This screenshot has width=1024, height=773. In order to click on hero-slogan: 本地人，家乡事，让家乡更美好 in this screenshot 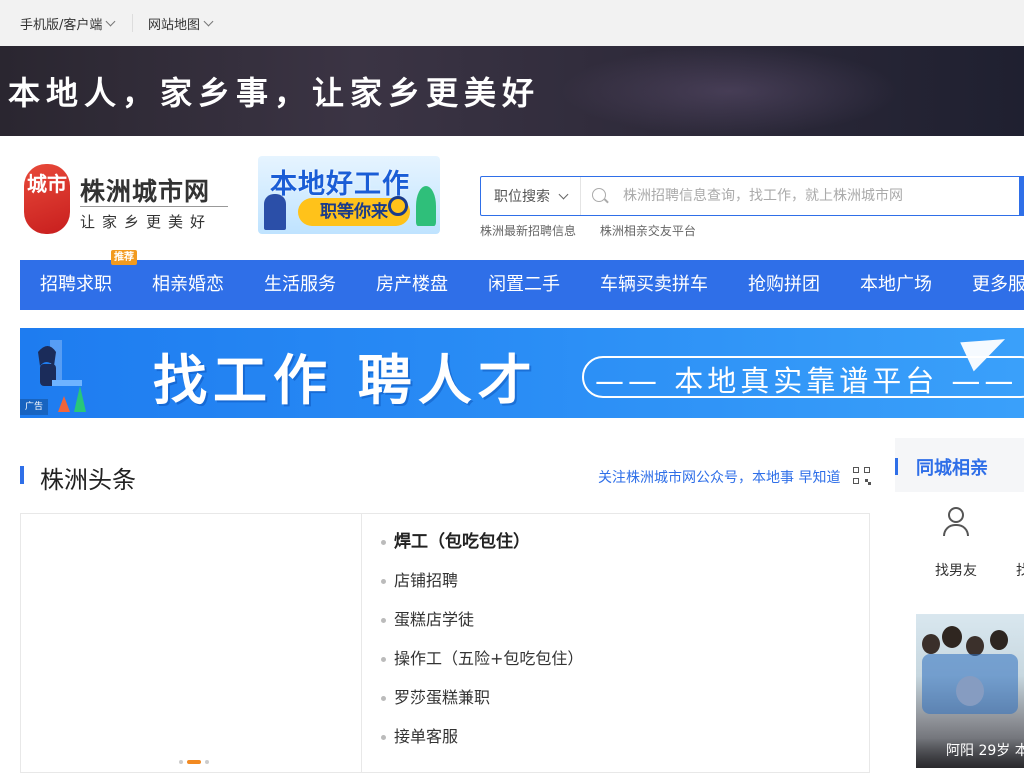, I will do `click(274, 93)`.